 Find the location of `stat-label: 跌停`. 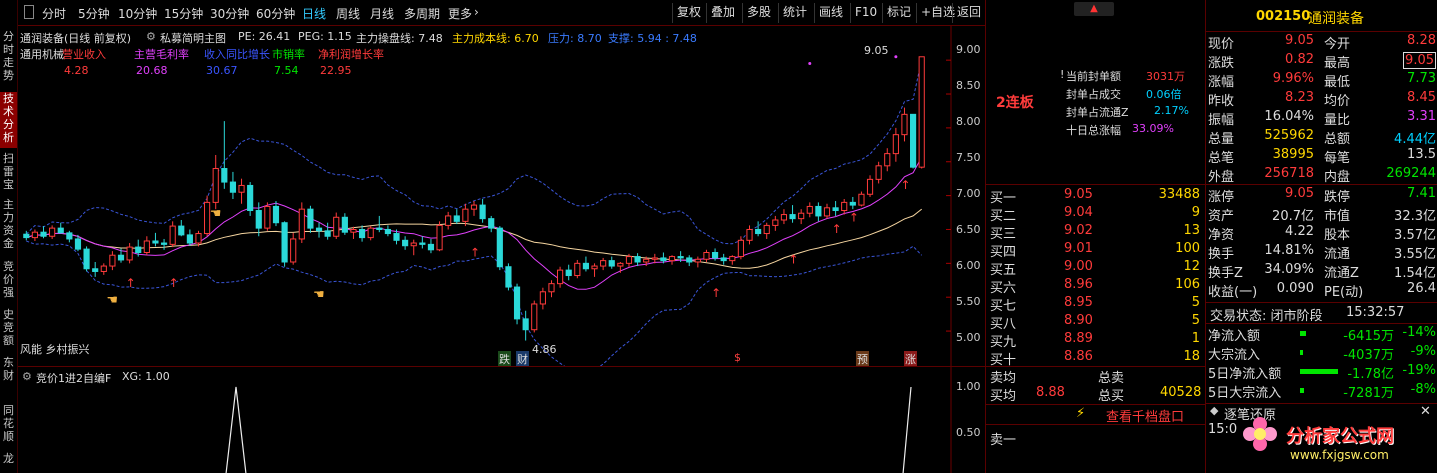

stat-label: 跌停 is located at coordinates (1337, 197).